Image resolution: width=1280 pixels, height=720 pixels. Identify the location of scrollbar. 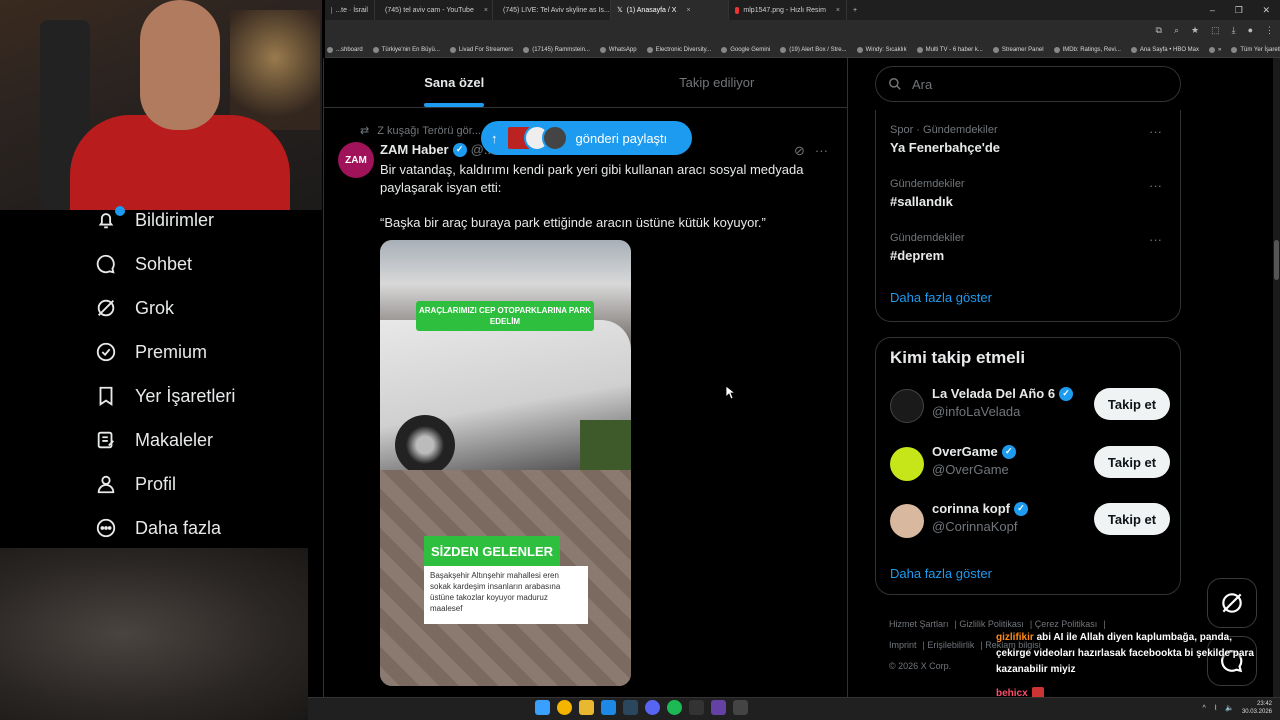
(1276, 378).